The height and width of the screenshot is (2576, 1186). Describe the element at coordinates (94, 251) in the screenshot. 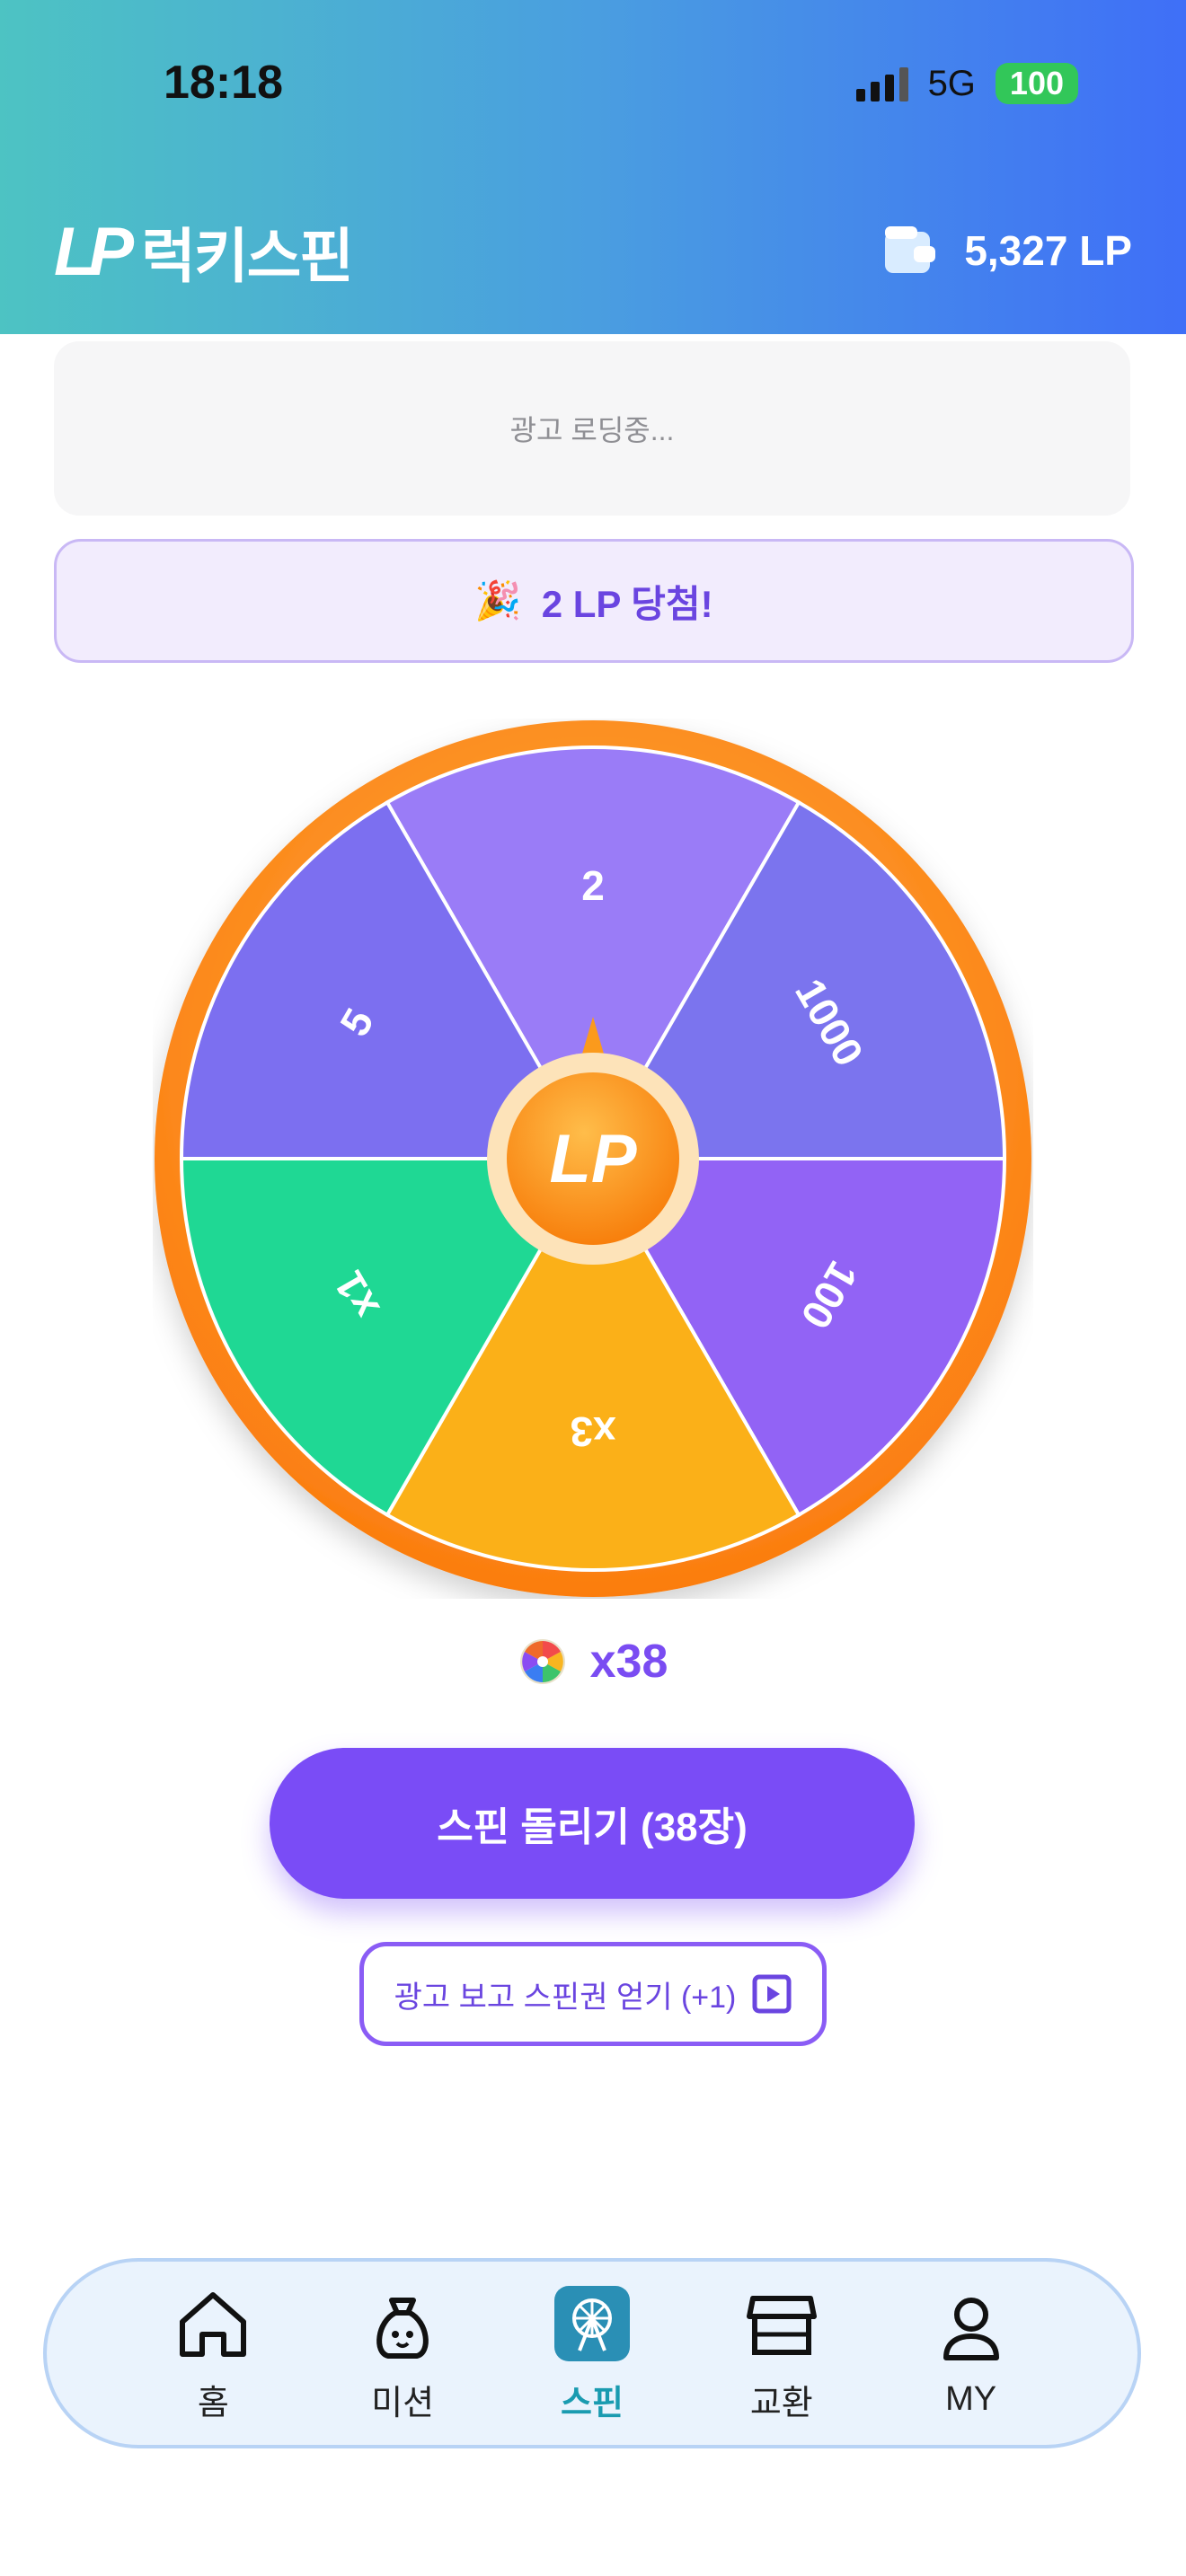

I see `lp-logo: LP` at that location.